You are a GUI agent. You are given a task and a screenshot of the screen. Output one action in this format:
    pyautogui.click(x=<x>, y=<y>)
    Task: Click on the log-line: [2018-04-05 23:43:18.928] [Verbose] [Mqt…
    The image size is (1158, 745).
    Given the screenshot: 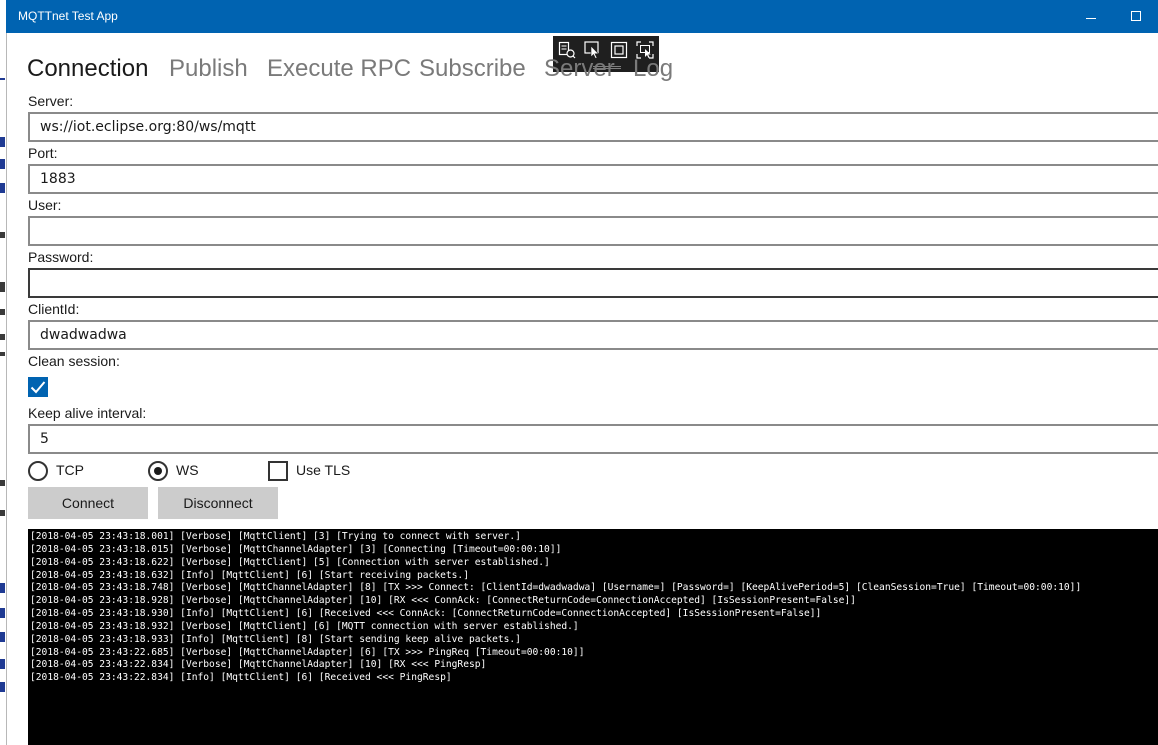 What is the action you would take?
    pyautogui.click(x=443, y=601)
    